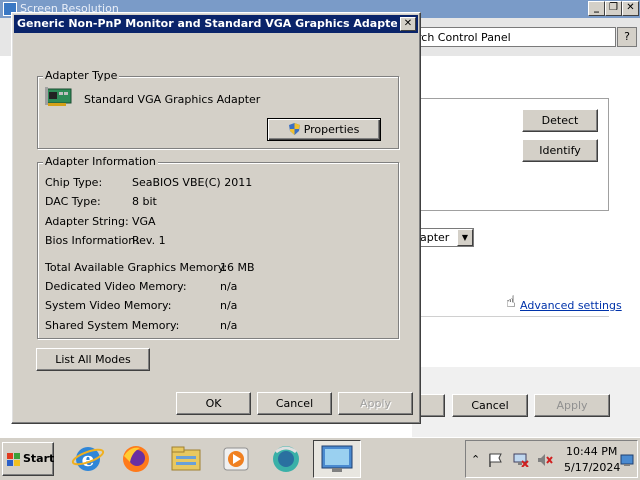 The width and height of the screenshot is (640, 480). Describe the element at coordinates (560, 120) in the screenshot. I see `detect-button: Detect` at that location.